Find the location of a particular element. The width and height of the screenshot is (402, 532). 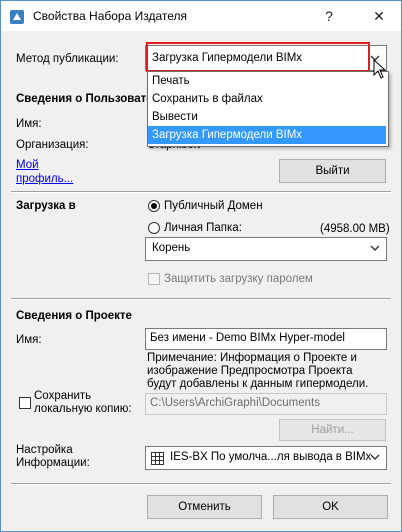

project-note-line2: изображение Предпросмотра Проекта is located at coordinates (250, 371).